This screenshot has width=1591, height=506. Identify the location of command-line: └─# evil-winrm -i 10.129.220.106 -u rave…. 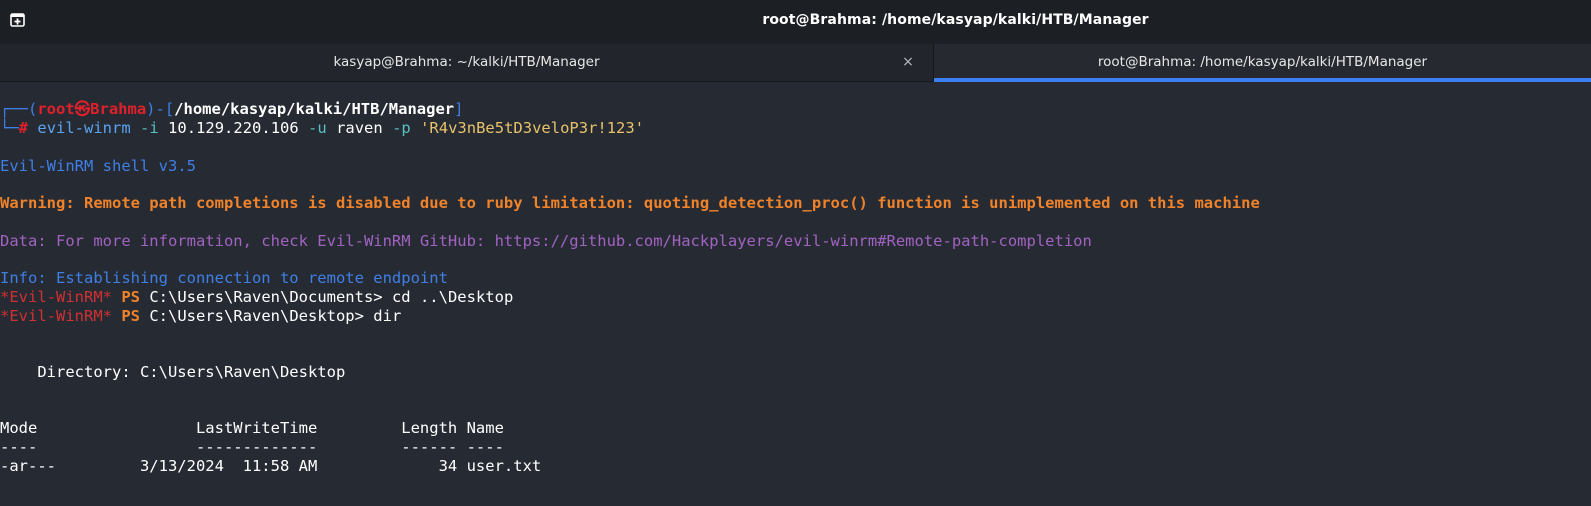
(322, 128).